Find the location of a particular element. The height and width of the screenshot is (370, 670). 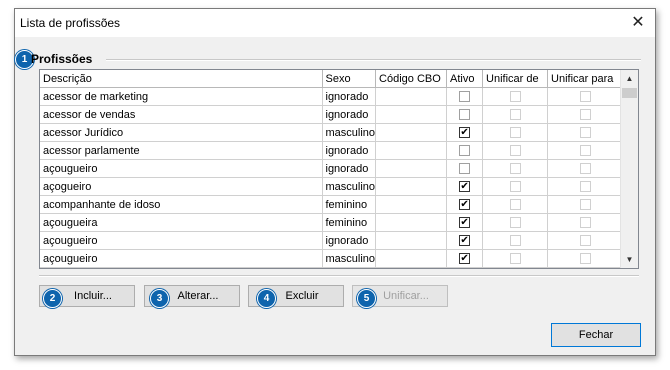

cell-descricao: acompanhante de idoso is located at coordinates (181, 204).